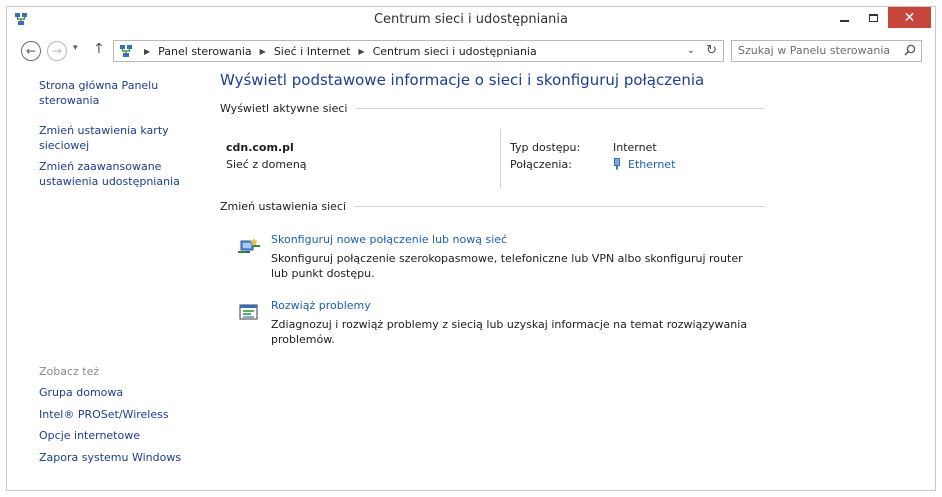 The width and height of the screenshot is (942, 497). I want to click on maximize-icon, so click(873, 17).